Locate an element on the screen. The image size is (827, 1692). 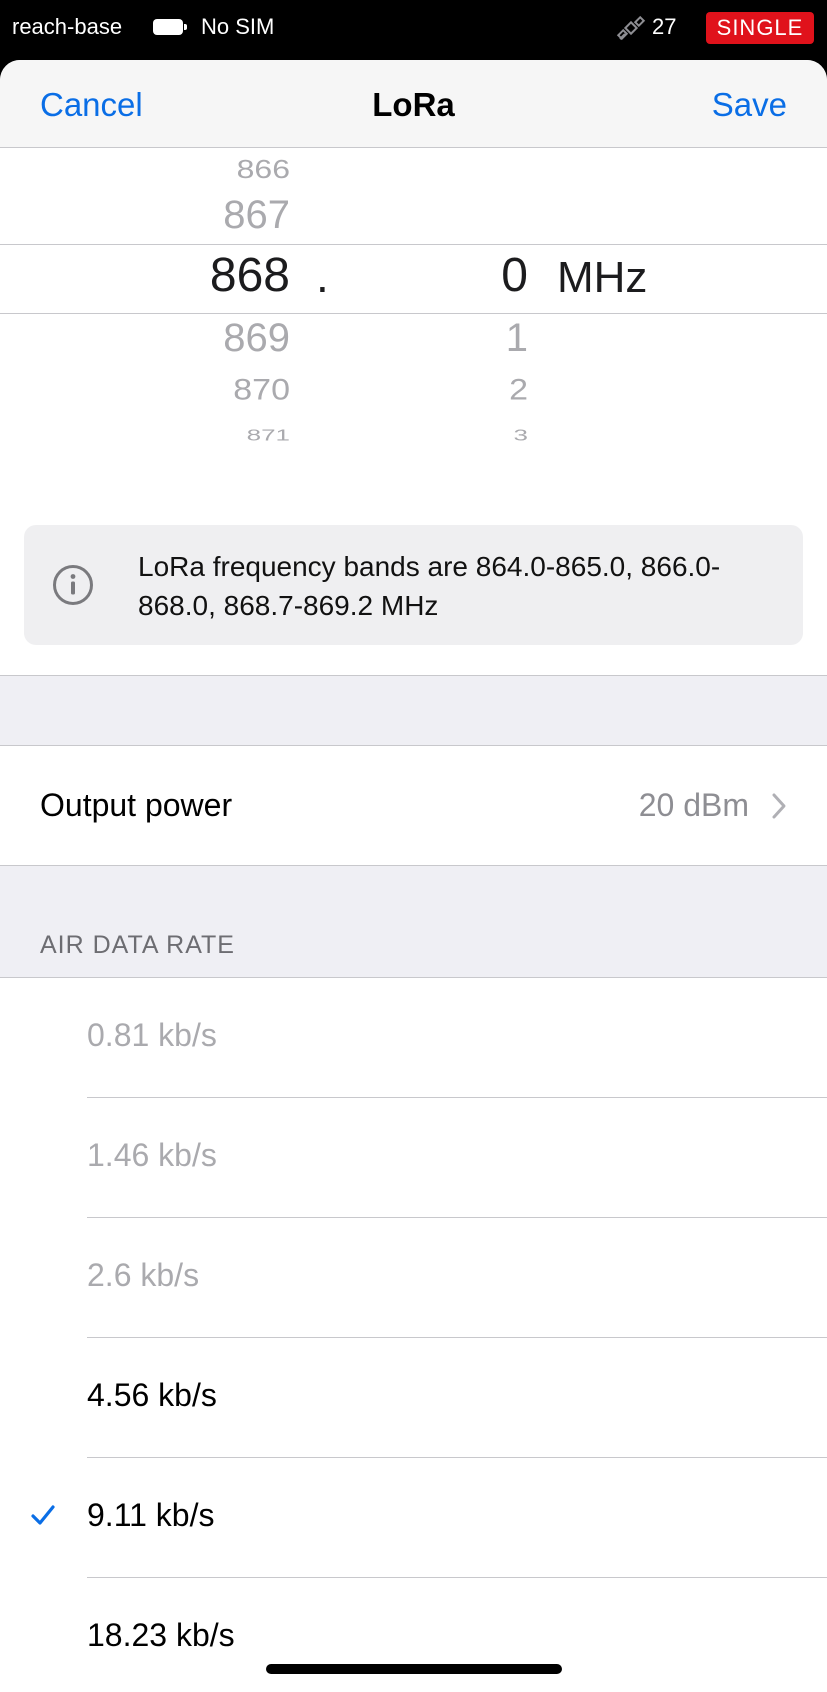
frequency-unit: MHz is located at coordinates (602, 277).